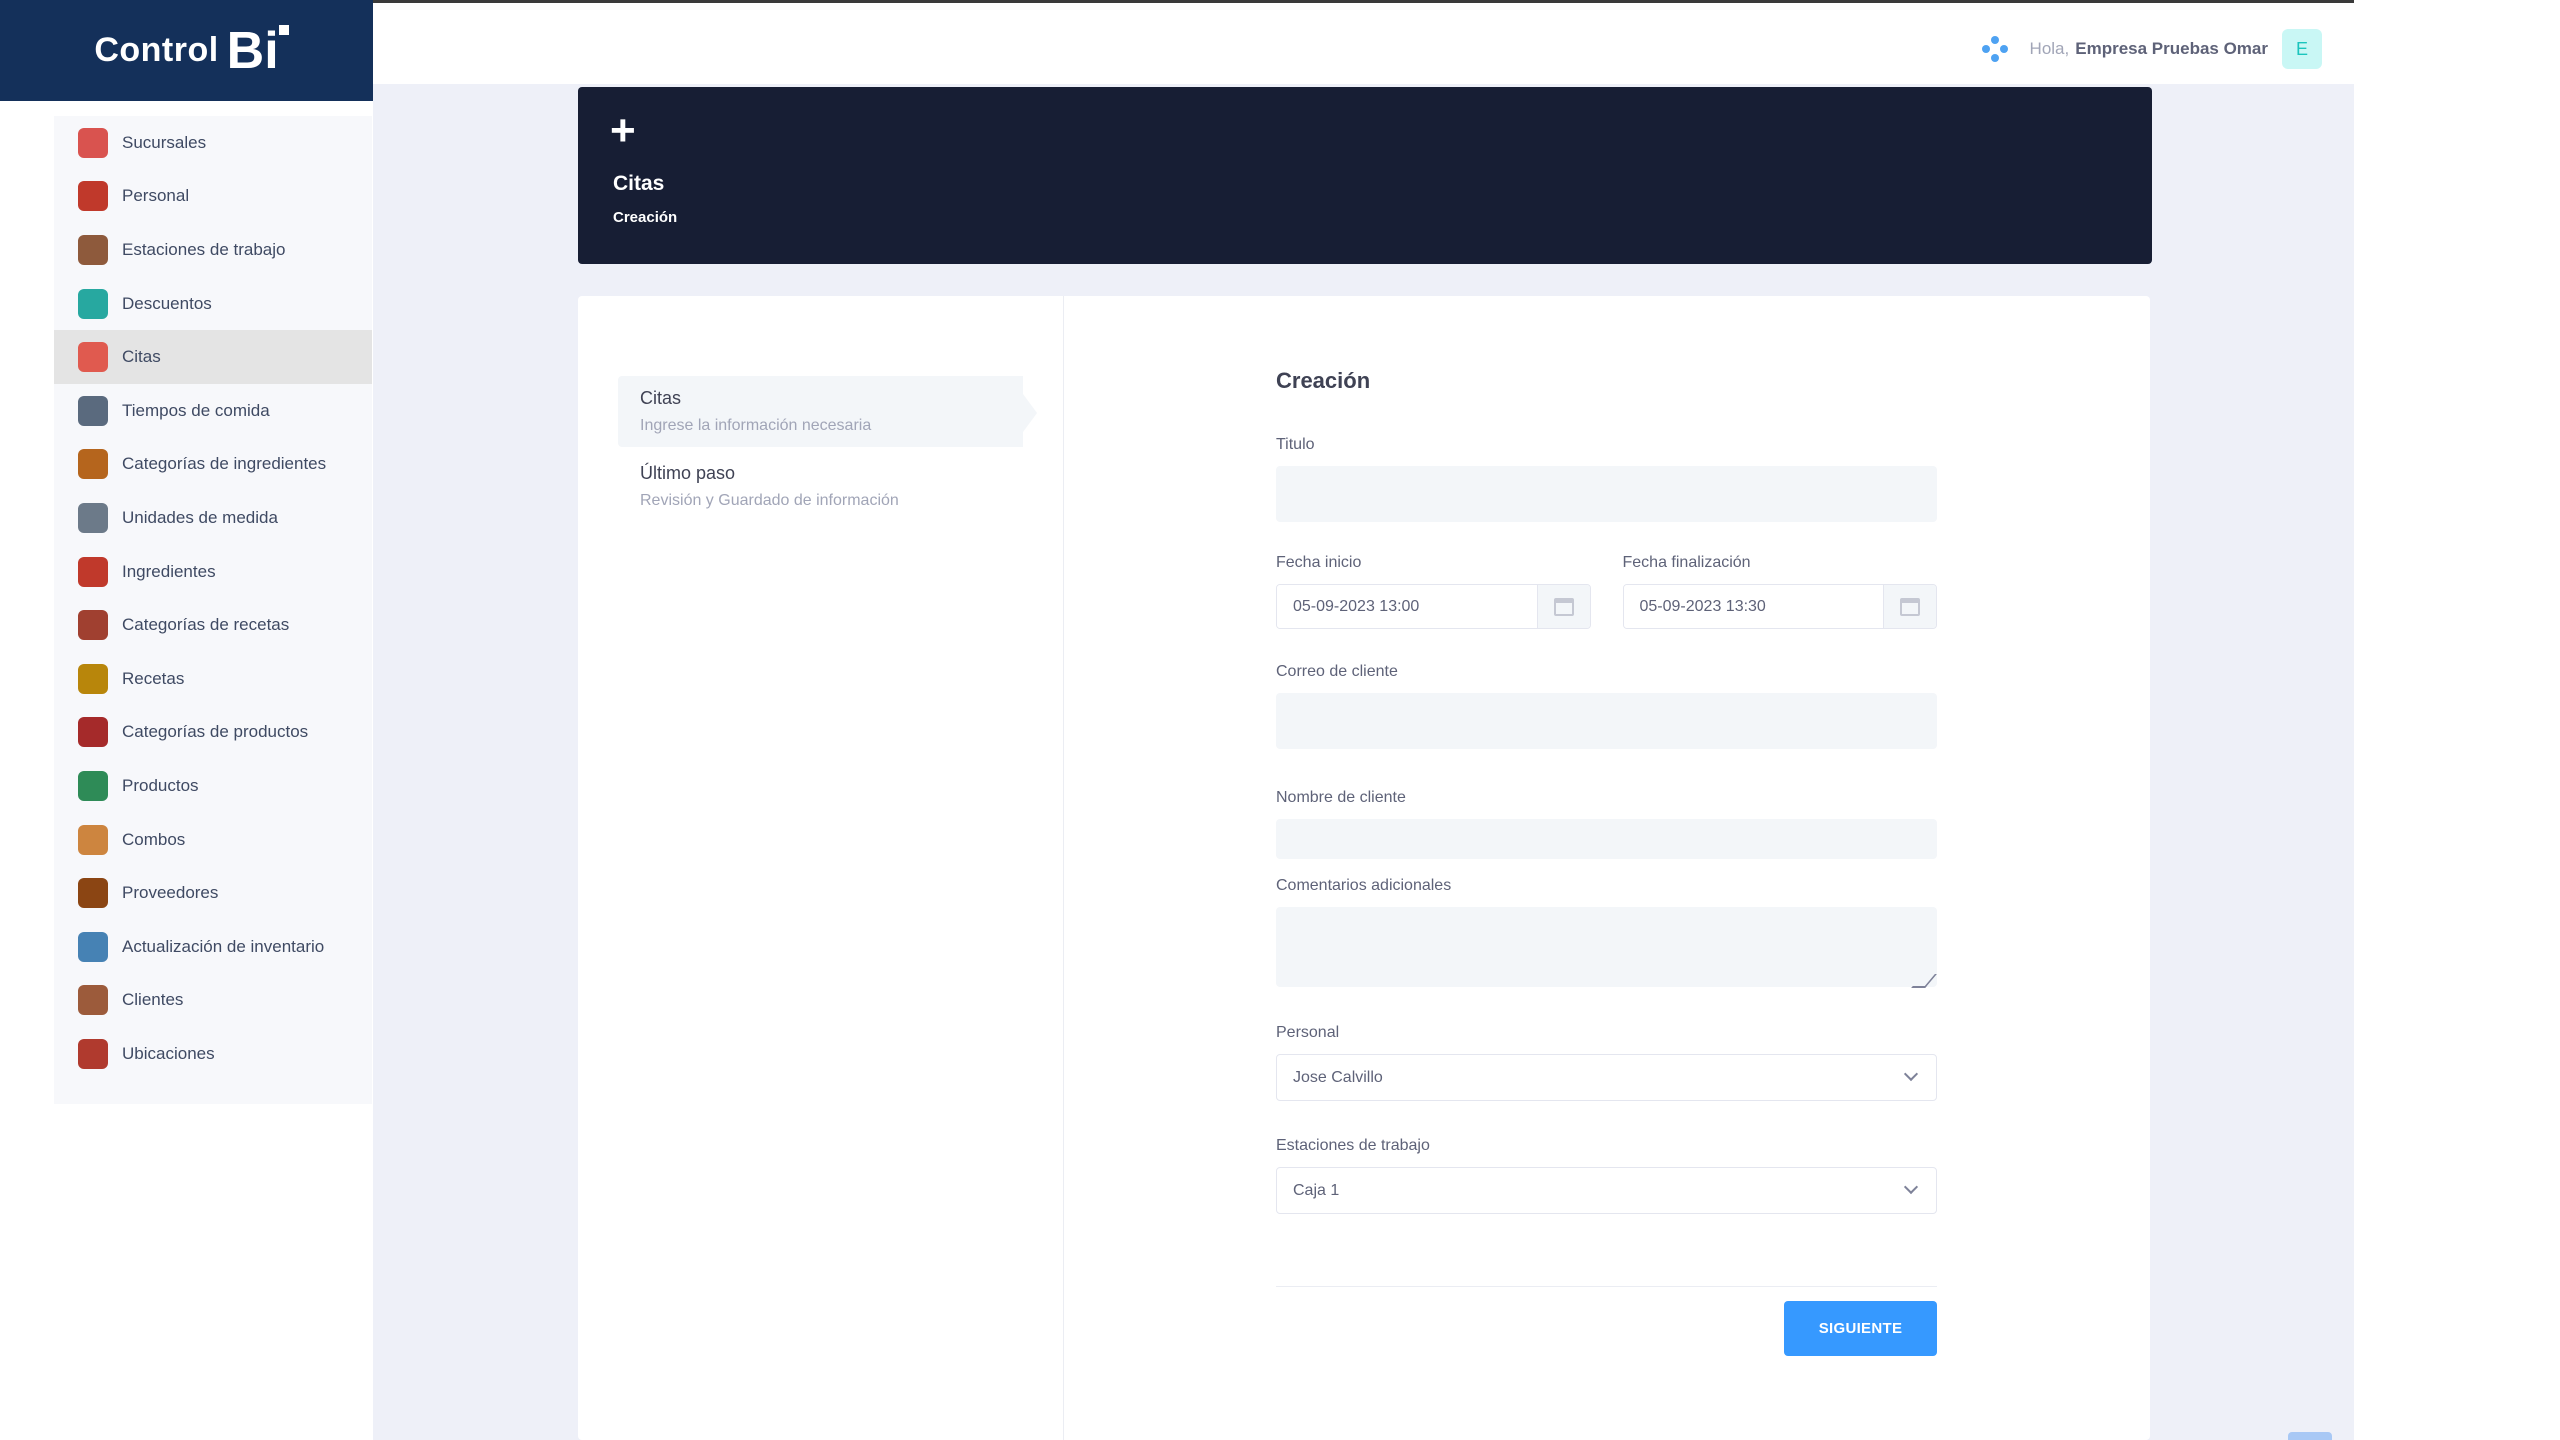 This screenshot has height=1440, width=2560. I want to click on people-icon, so click(93, 196).